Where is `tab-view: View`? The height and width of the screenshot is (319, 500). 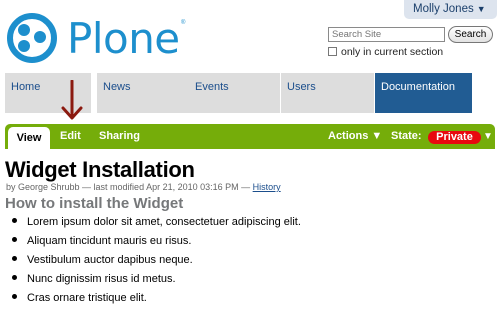 tab-view: View is located at coordinates (29, 138).